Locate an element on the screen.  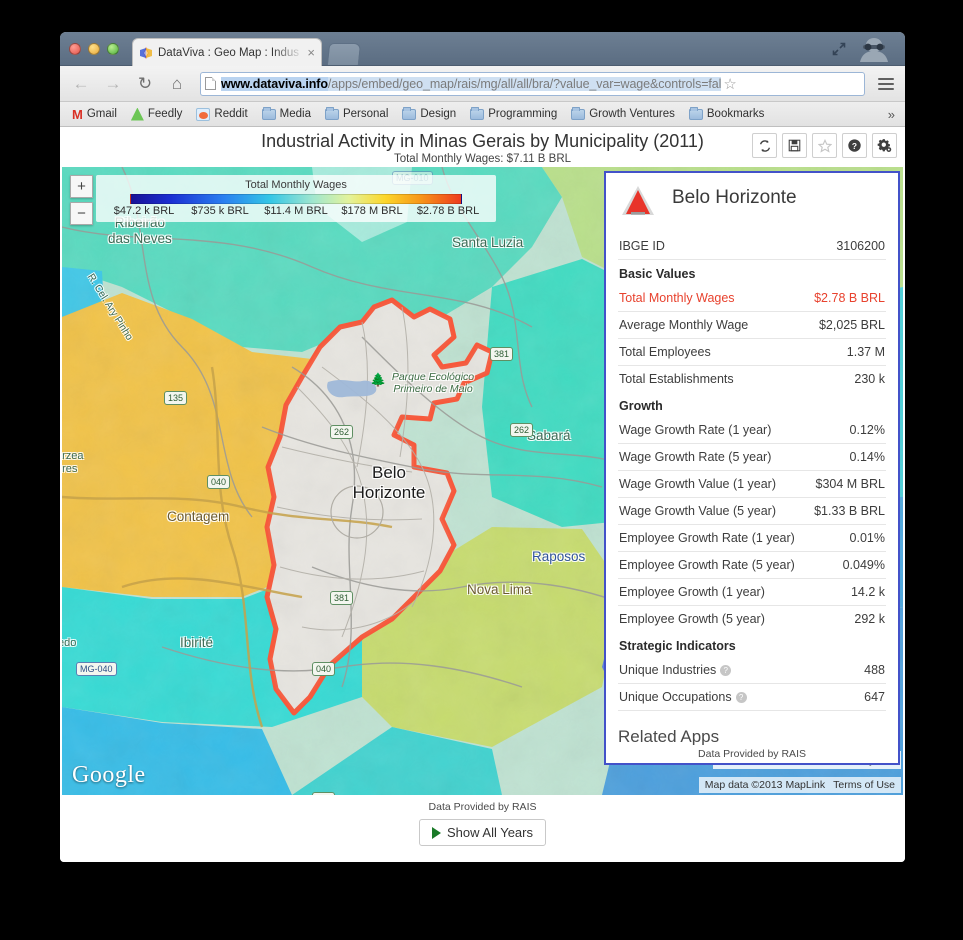
forward-button: → is located at coordinates (113, 84).